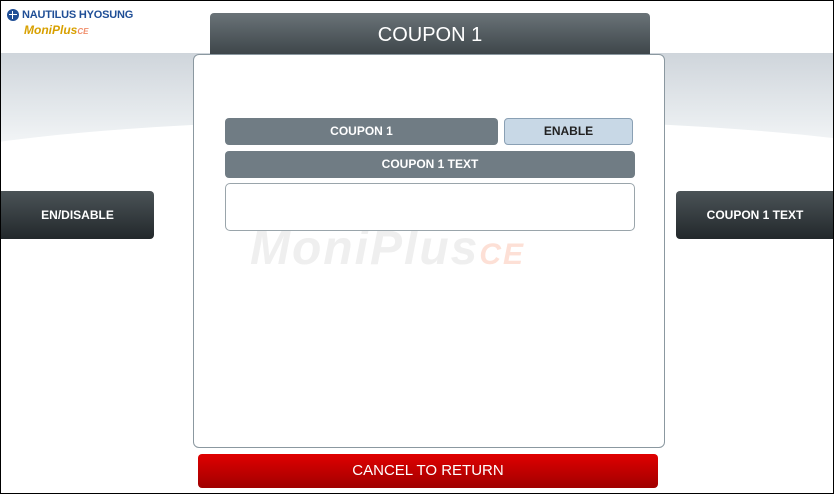  Describe the element at coordinates (430, 207) in the screenshot. I see `coupon-text-field` at that location.